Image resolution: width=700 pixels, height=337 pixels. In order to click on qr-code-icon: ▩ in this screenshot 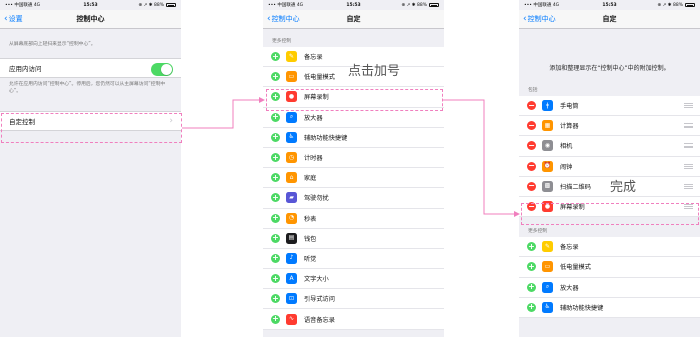, I will do `click(547, 186)`.